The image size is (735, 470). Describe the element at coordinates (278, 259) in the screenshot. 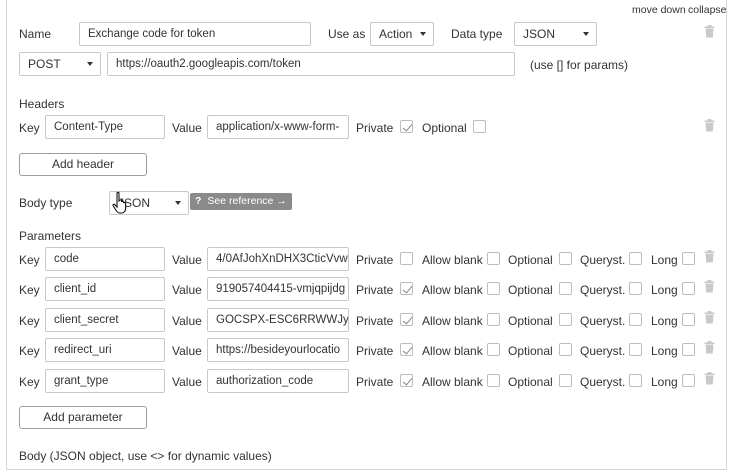

I see `param-value-input: 4/0AfJohXnDHX3CticVvwz` at that location.